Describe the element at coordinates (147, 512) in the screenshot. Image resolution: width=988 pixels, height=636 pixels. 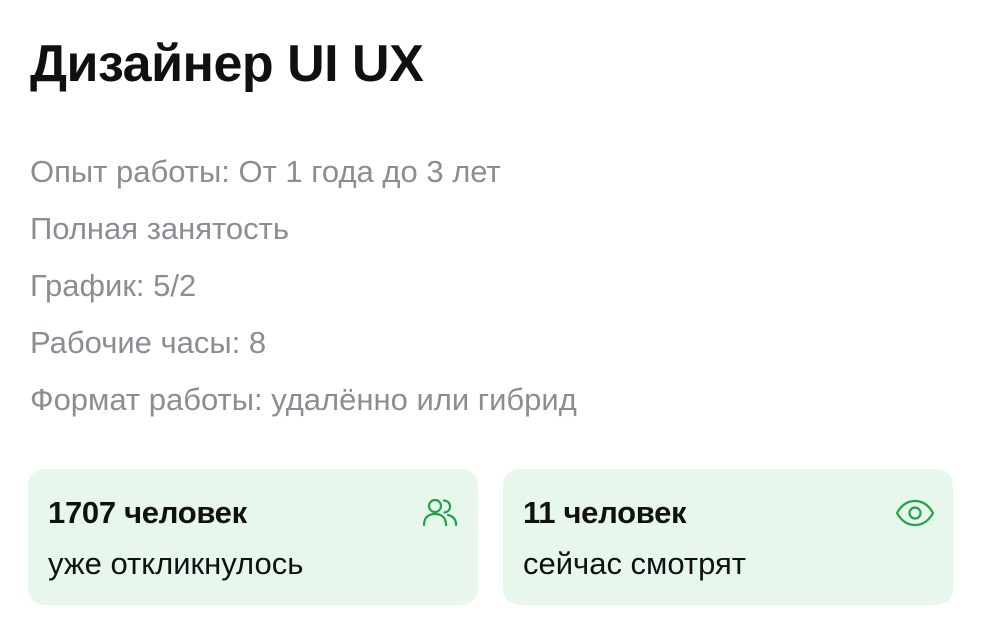
I see `responses-count: 1707 человек` at that location.